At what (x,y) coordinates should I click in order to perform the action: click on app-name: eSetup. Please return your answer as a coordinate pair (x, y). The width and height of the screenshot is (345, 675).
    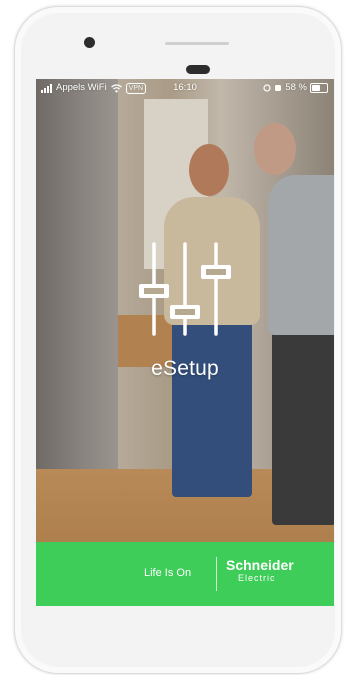
    Looking at the image, I should click on (185, 368).